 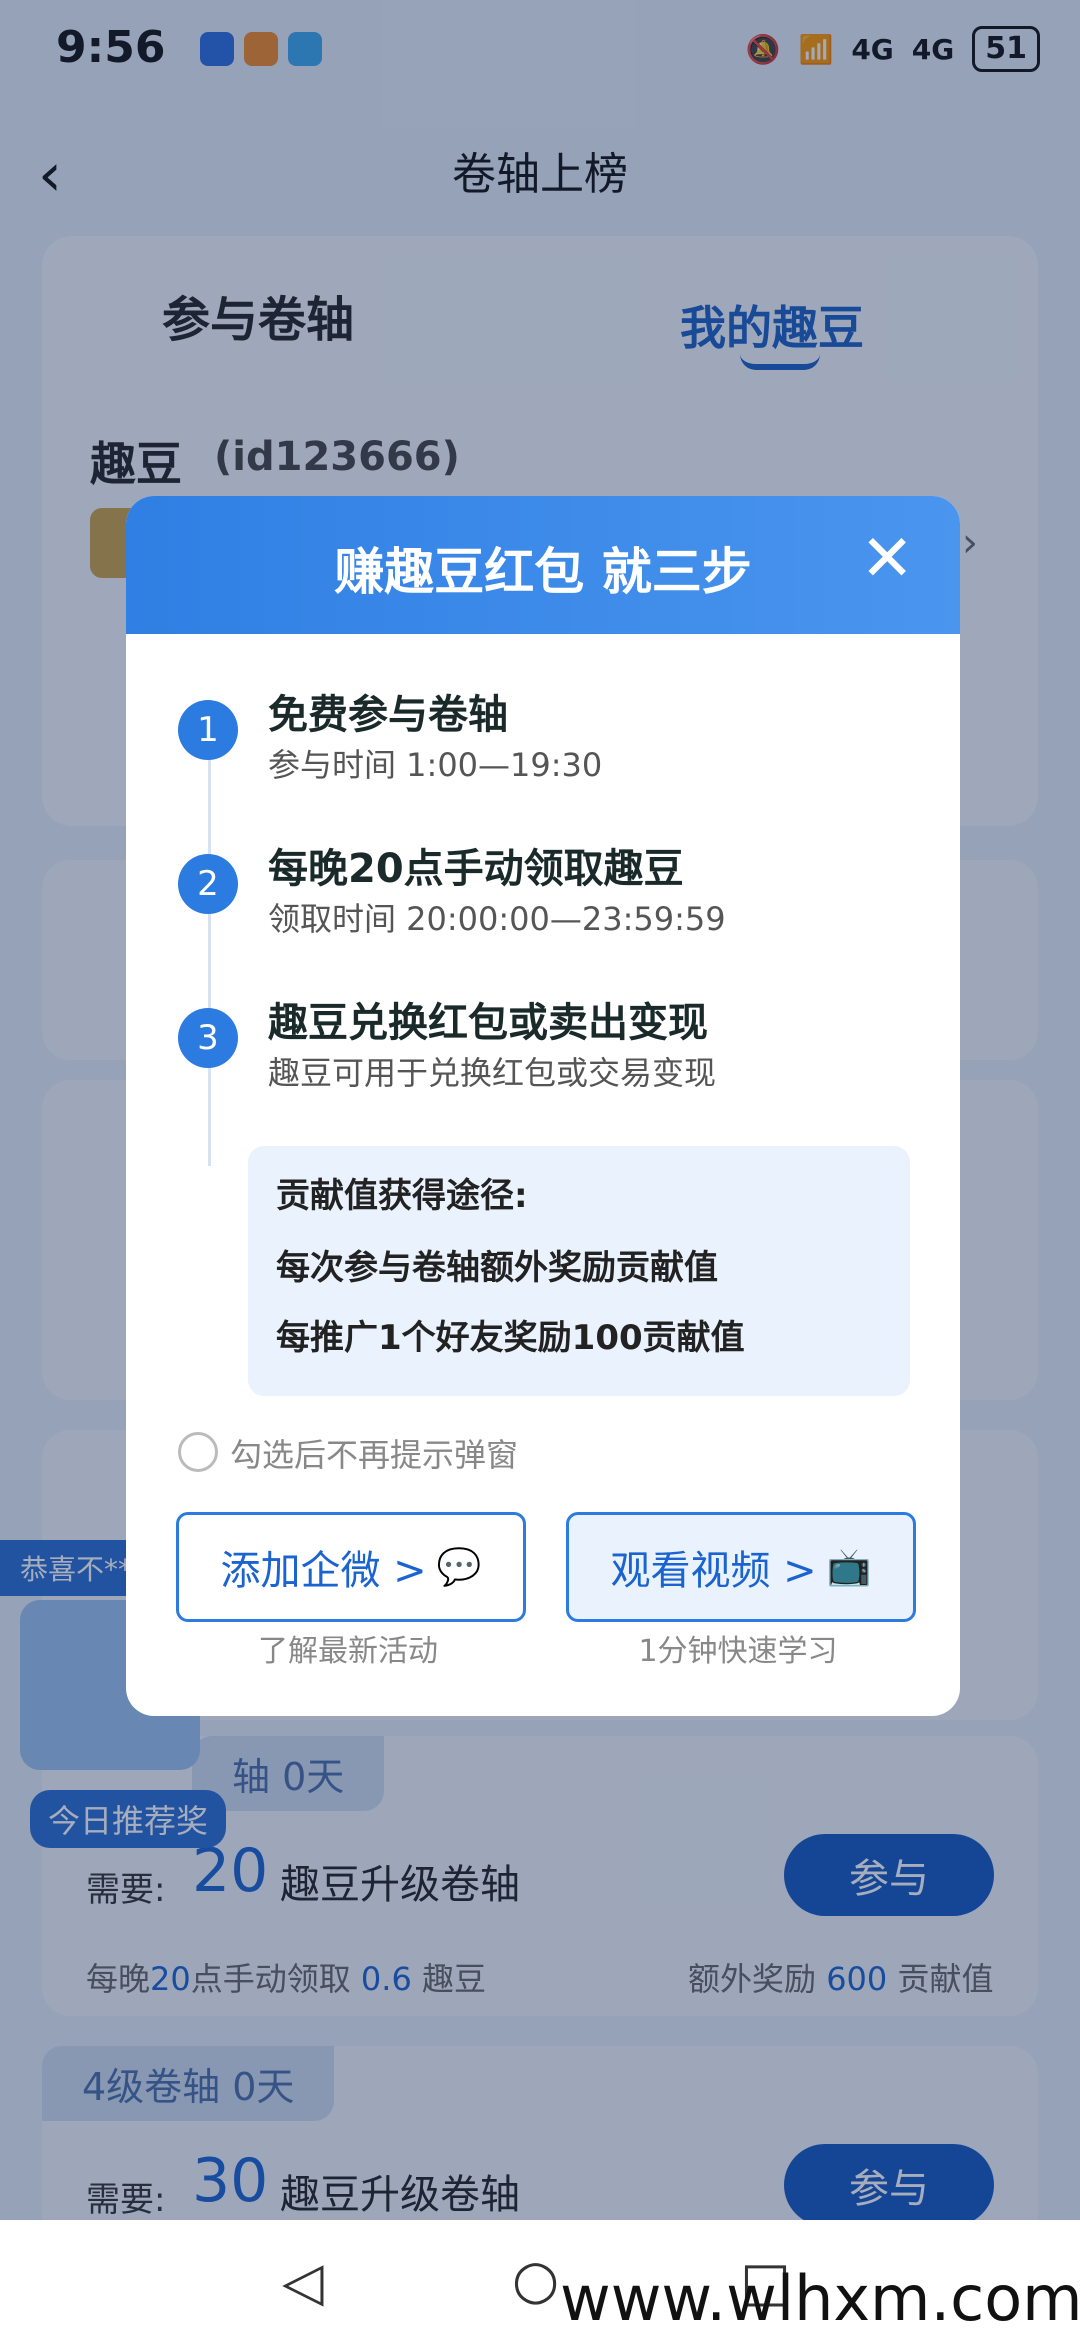 I want to click on box-title: 贡献值获得途径:, so click(x=402, y=1196).